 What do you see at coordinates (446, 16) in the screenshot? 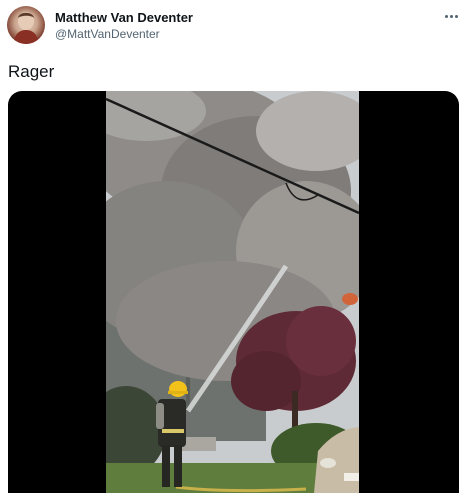
I see `more-horizontal-icon` at bounding box center [446, 16].